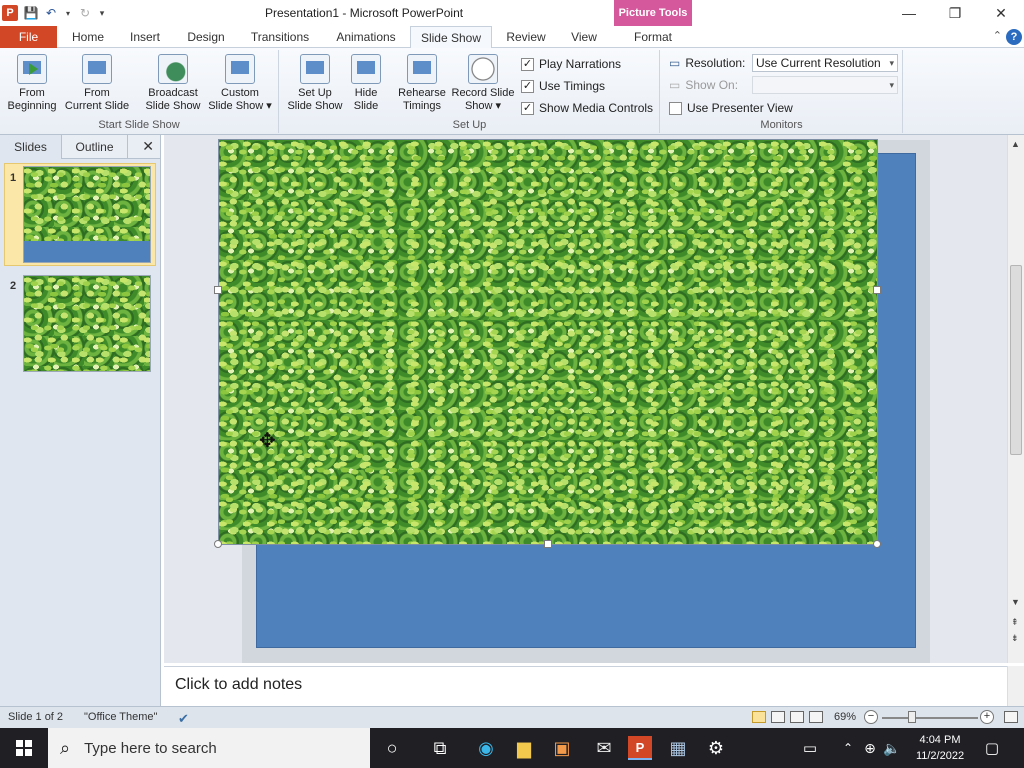  Describe the element at coordinates (218, 544) in the screenshot. I see `resize-handle-bottom-left` at that location.